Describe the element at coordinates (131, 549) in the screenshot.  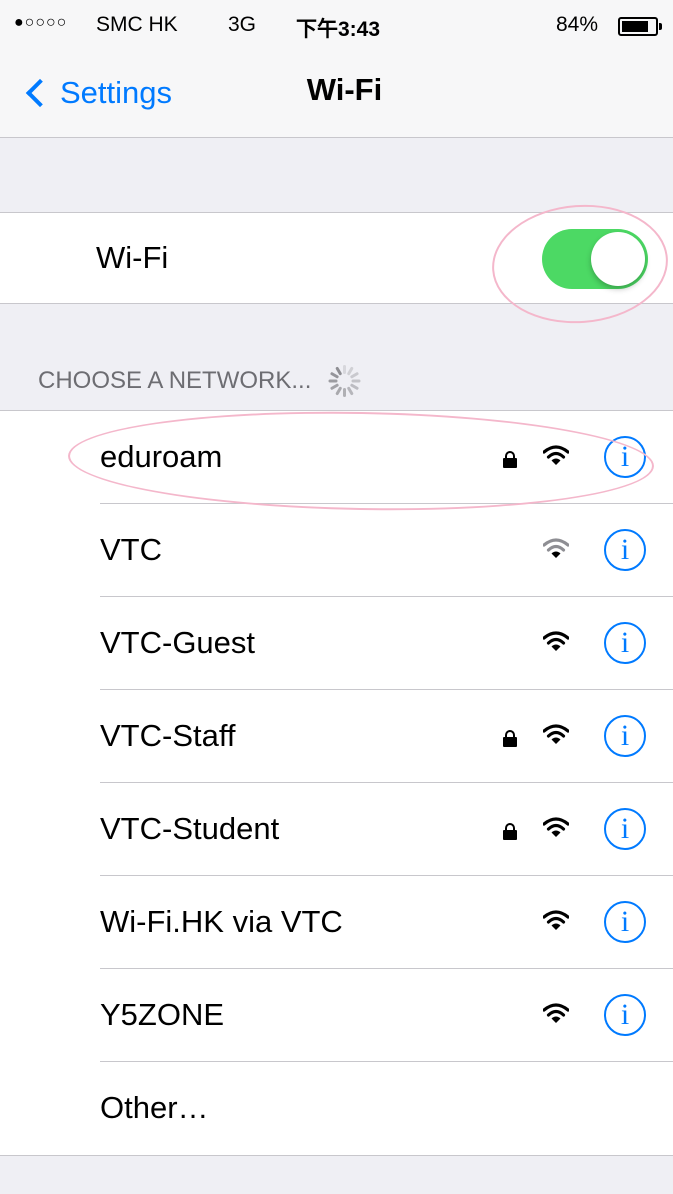
I see `network-name: VTC` at that location.